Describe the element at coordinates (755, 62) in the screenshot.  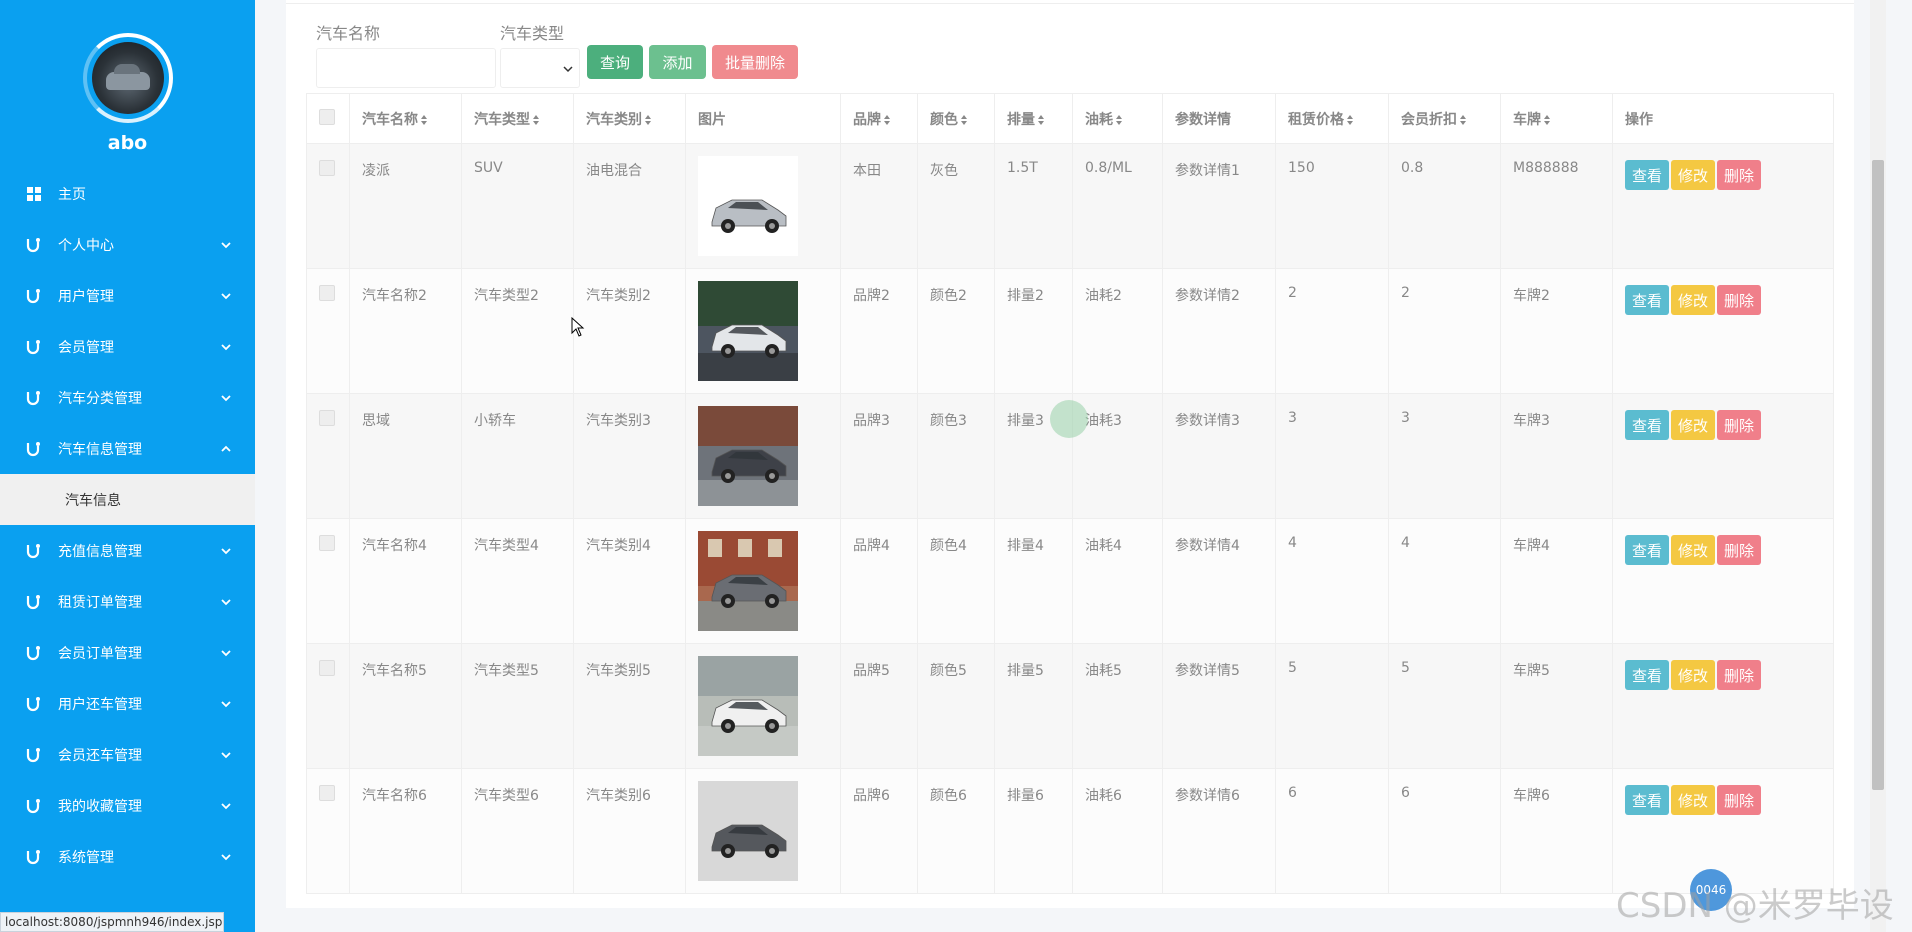
I see `batch-delete-button: 批量删除` at that location.